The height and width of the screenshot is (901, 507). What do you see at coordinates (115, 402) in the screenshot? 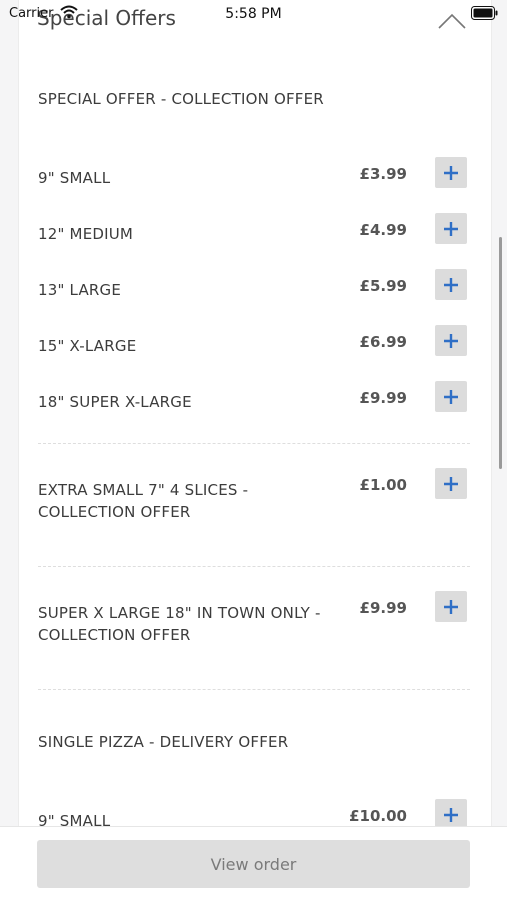
I see `item-name: 18" SUPER X-LARGE` at bounding box center [115, 402].